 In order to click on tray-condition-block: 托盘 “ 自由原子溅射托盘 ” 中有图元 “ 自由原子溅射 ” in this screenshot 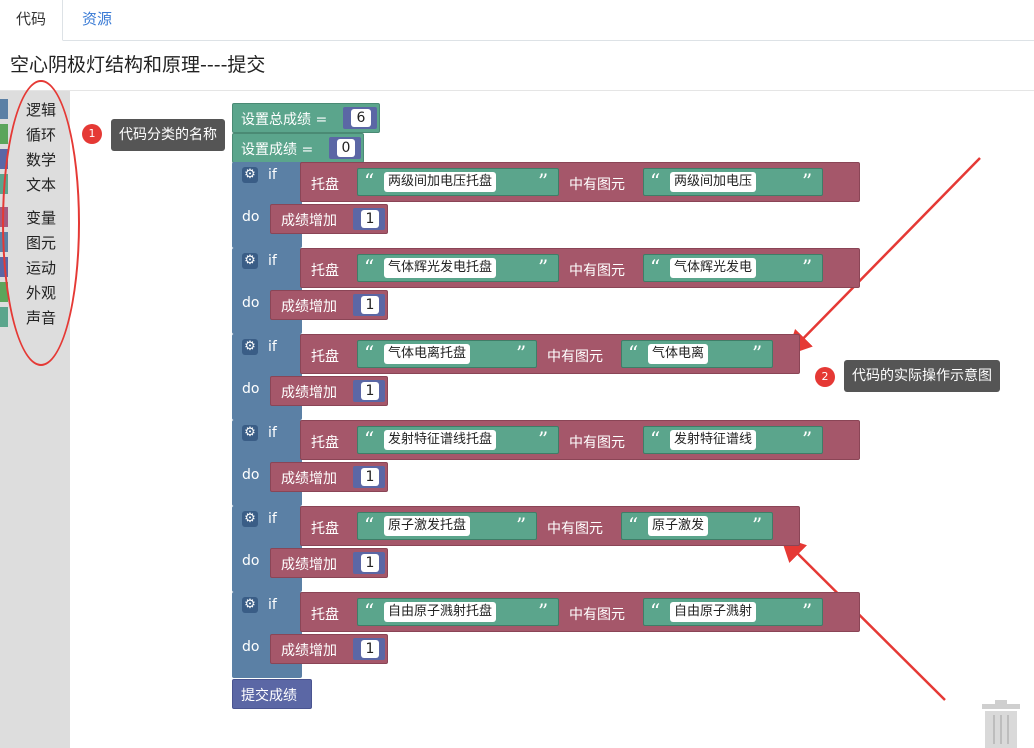, I will do `click(580, 612)`.